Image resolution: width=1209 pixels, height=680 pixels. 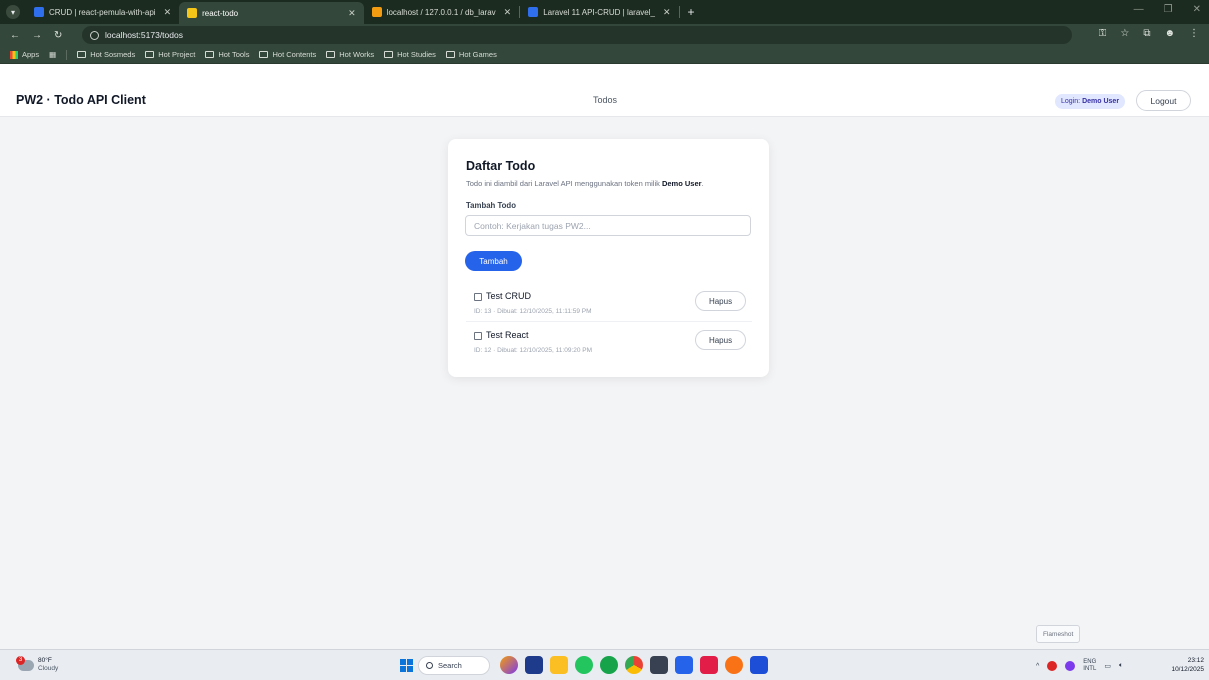 I want to click on profile-icon: ☻, so click(x=1169, y=33).